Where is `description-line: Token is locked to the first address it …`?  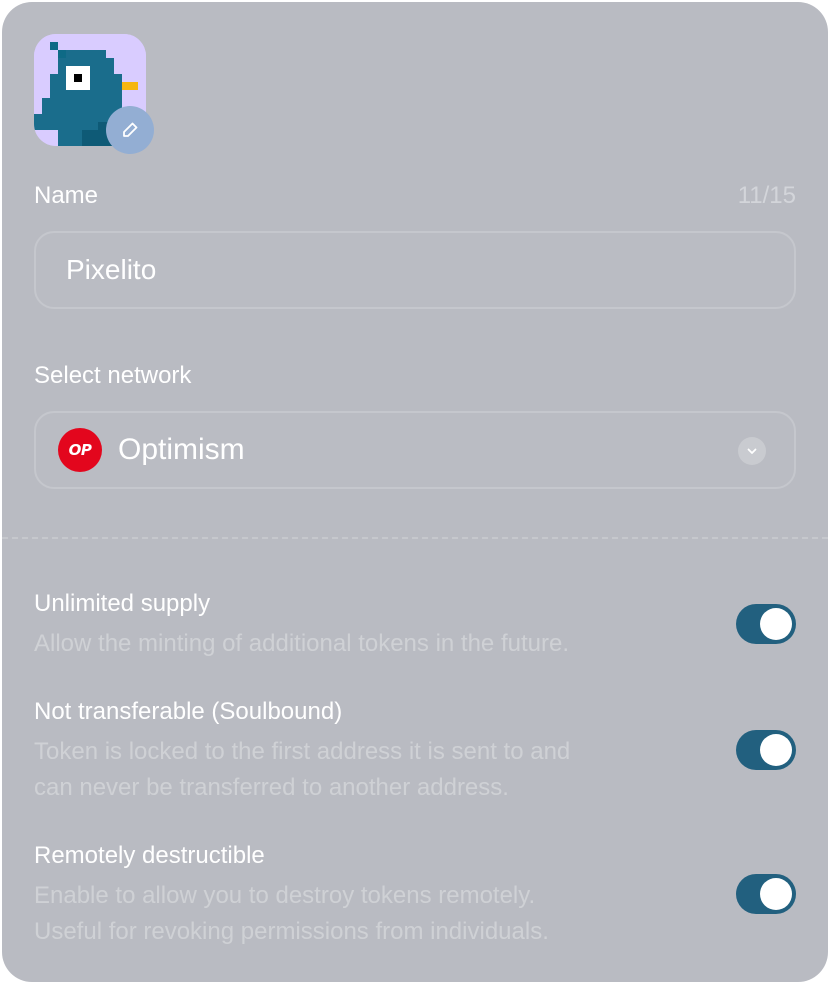
description-line: Token is locked to the first address it … is located at coordinates (302, 751).